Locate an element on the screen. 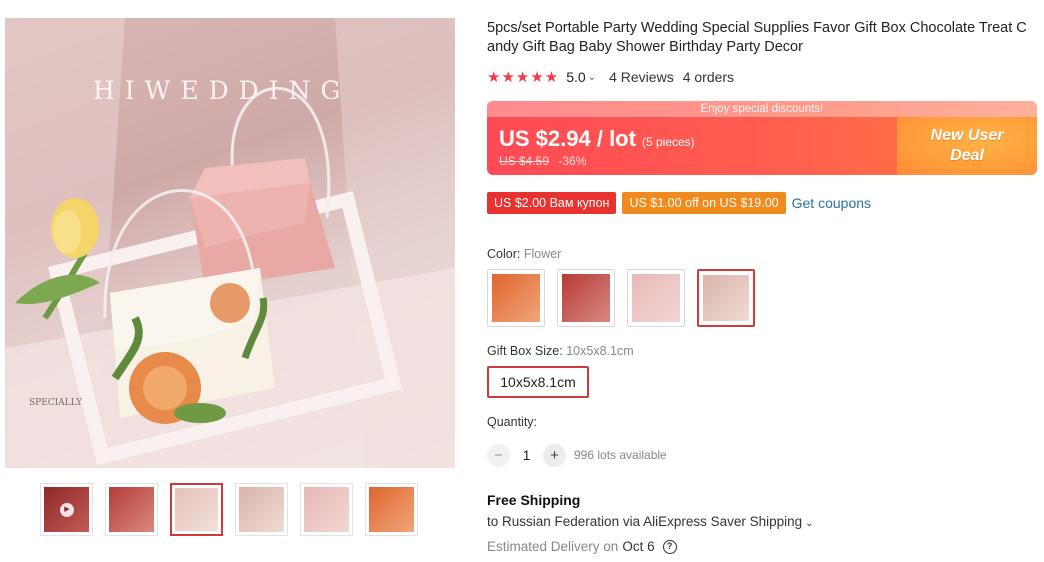 The image size is (1044, 562). color-selected-value: Flower is located at coordinates (542, 254).